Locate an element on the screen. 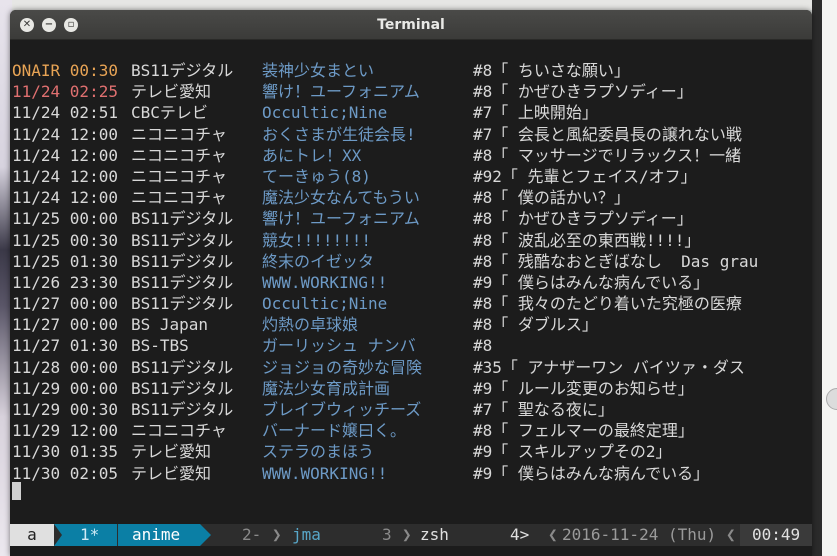 This screenshot has width=837, height=556. row-episode: #8「 残酷なおとぎばなし Das grau is located at coordinates (616, 261).